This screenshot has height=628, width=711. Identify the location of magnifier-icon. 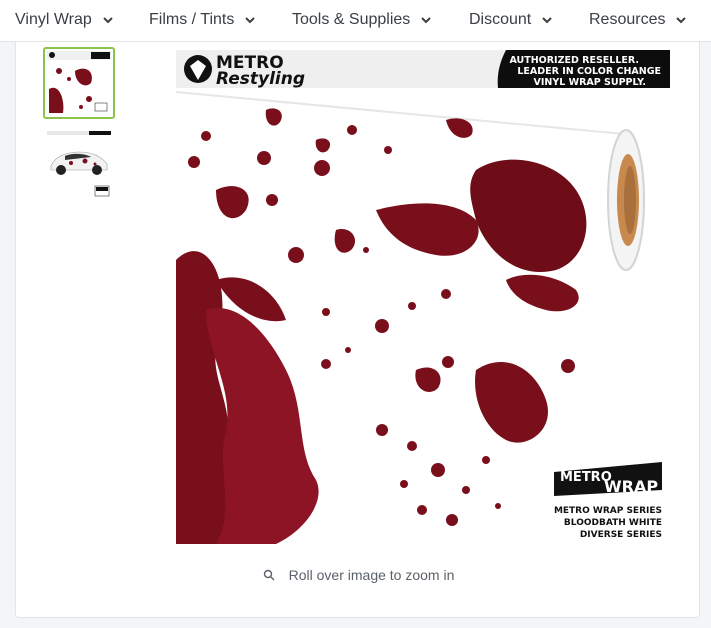
(269, 575).